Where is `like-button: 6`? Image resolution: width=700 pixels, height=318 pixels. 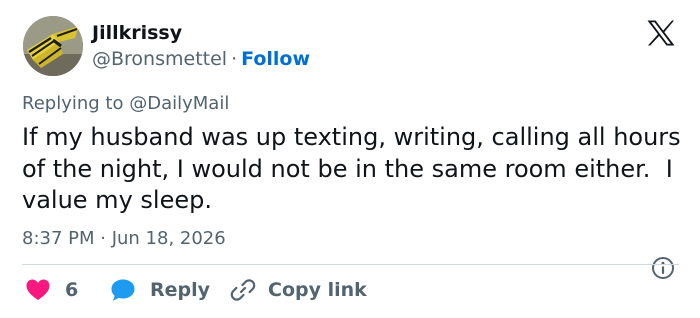 like-button: 6 is located at coordinates (51, 290).